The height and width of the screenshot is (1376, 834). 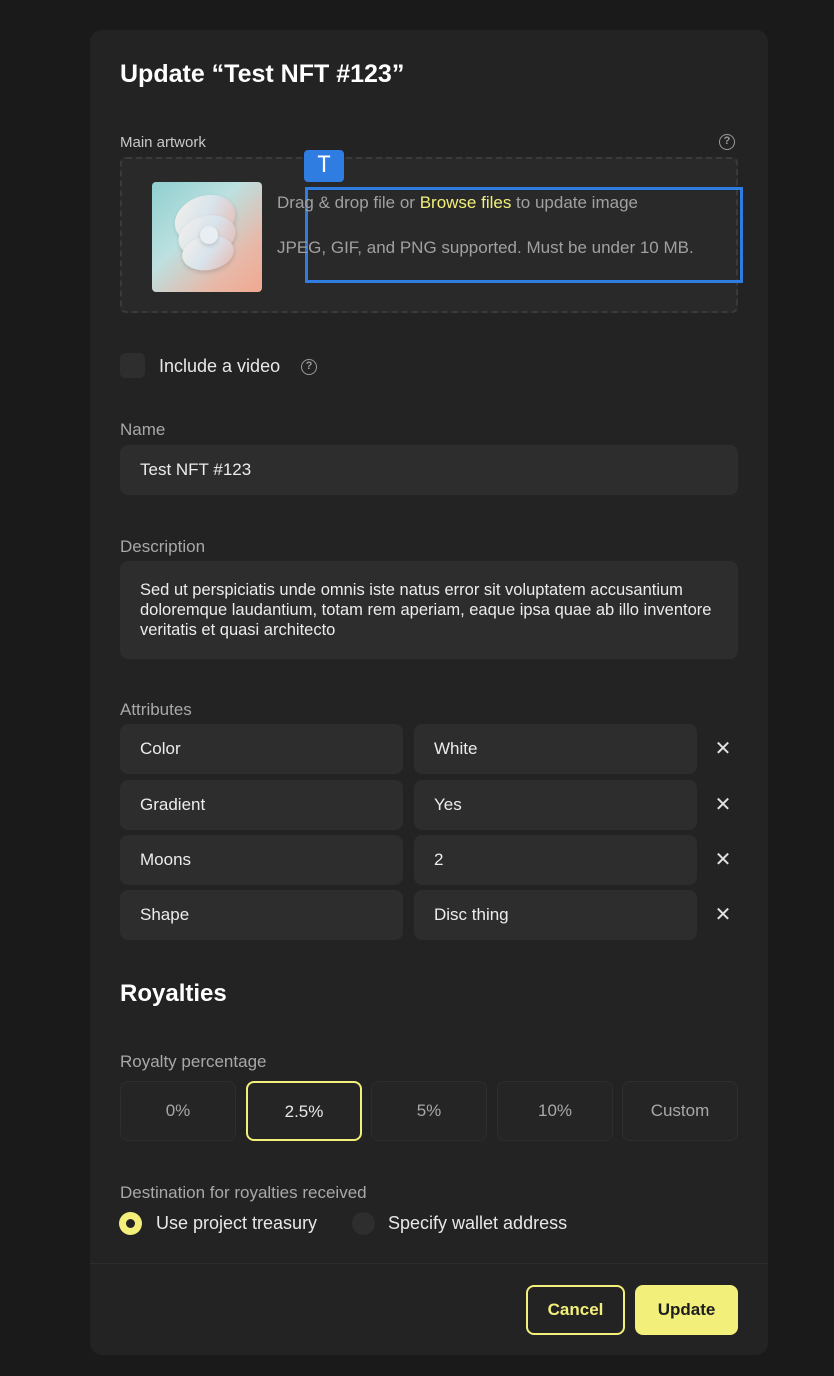 I want to click on royalties-heading: Royalties, so click(x=173, y=993).